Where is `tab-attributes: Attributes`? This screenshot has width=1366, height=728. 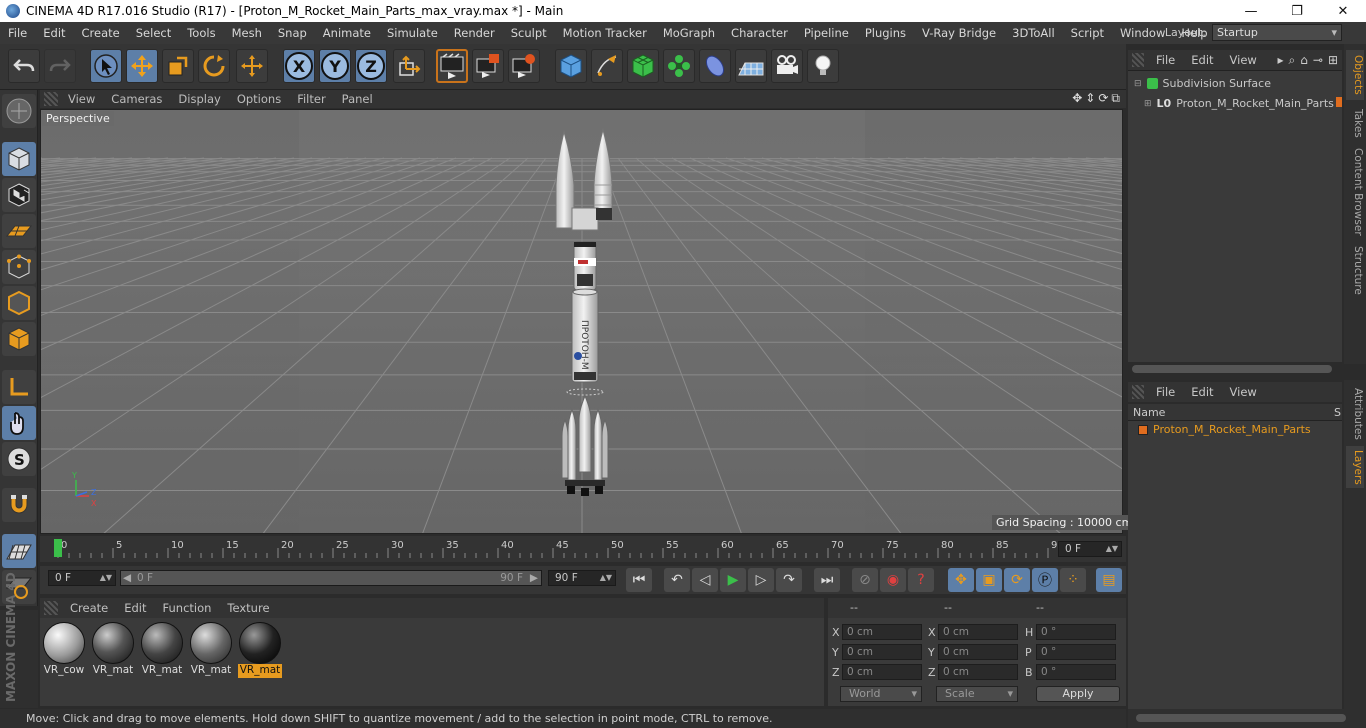
tab-attributes: Attributes is located at coordinates (1355, 414).